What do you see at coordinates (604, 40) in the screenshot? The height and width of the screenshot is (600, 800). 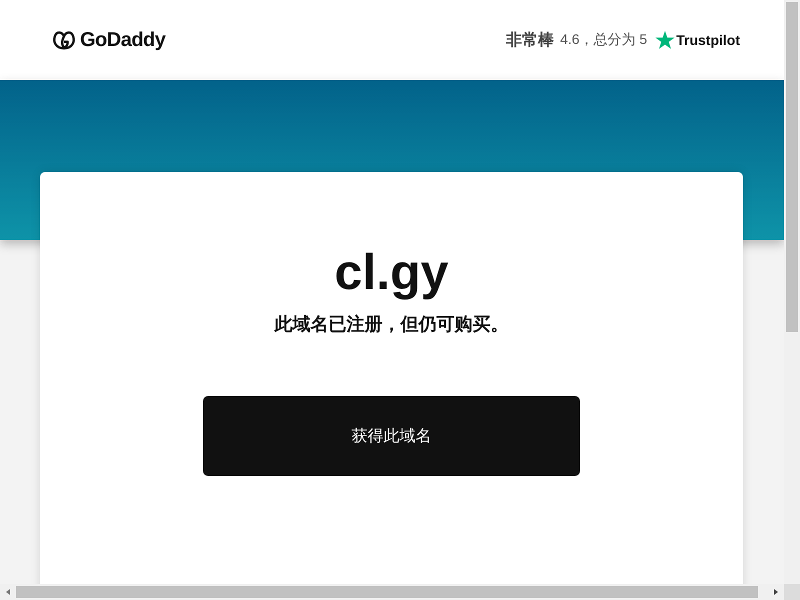 I see `rating-text: 4.6，总分为 5` at bounding box center [604, 40].